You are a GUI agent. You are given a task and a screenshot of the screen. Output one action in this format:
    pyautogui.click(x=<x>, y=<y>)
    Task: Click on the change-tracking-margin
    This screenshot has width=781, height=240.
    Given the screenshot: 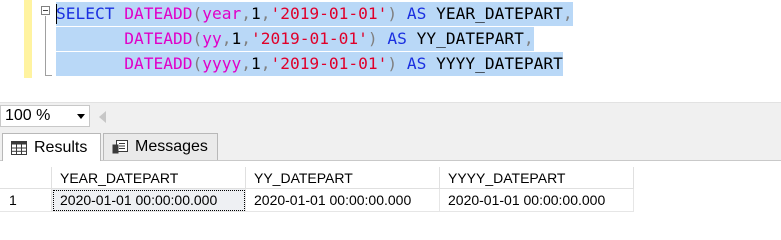 What is the action you would take?
    pyautogui.click(x=28, y=39)
    